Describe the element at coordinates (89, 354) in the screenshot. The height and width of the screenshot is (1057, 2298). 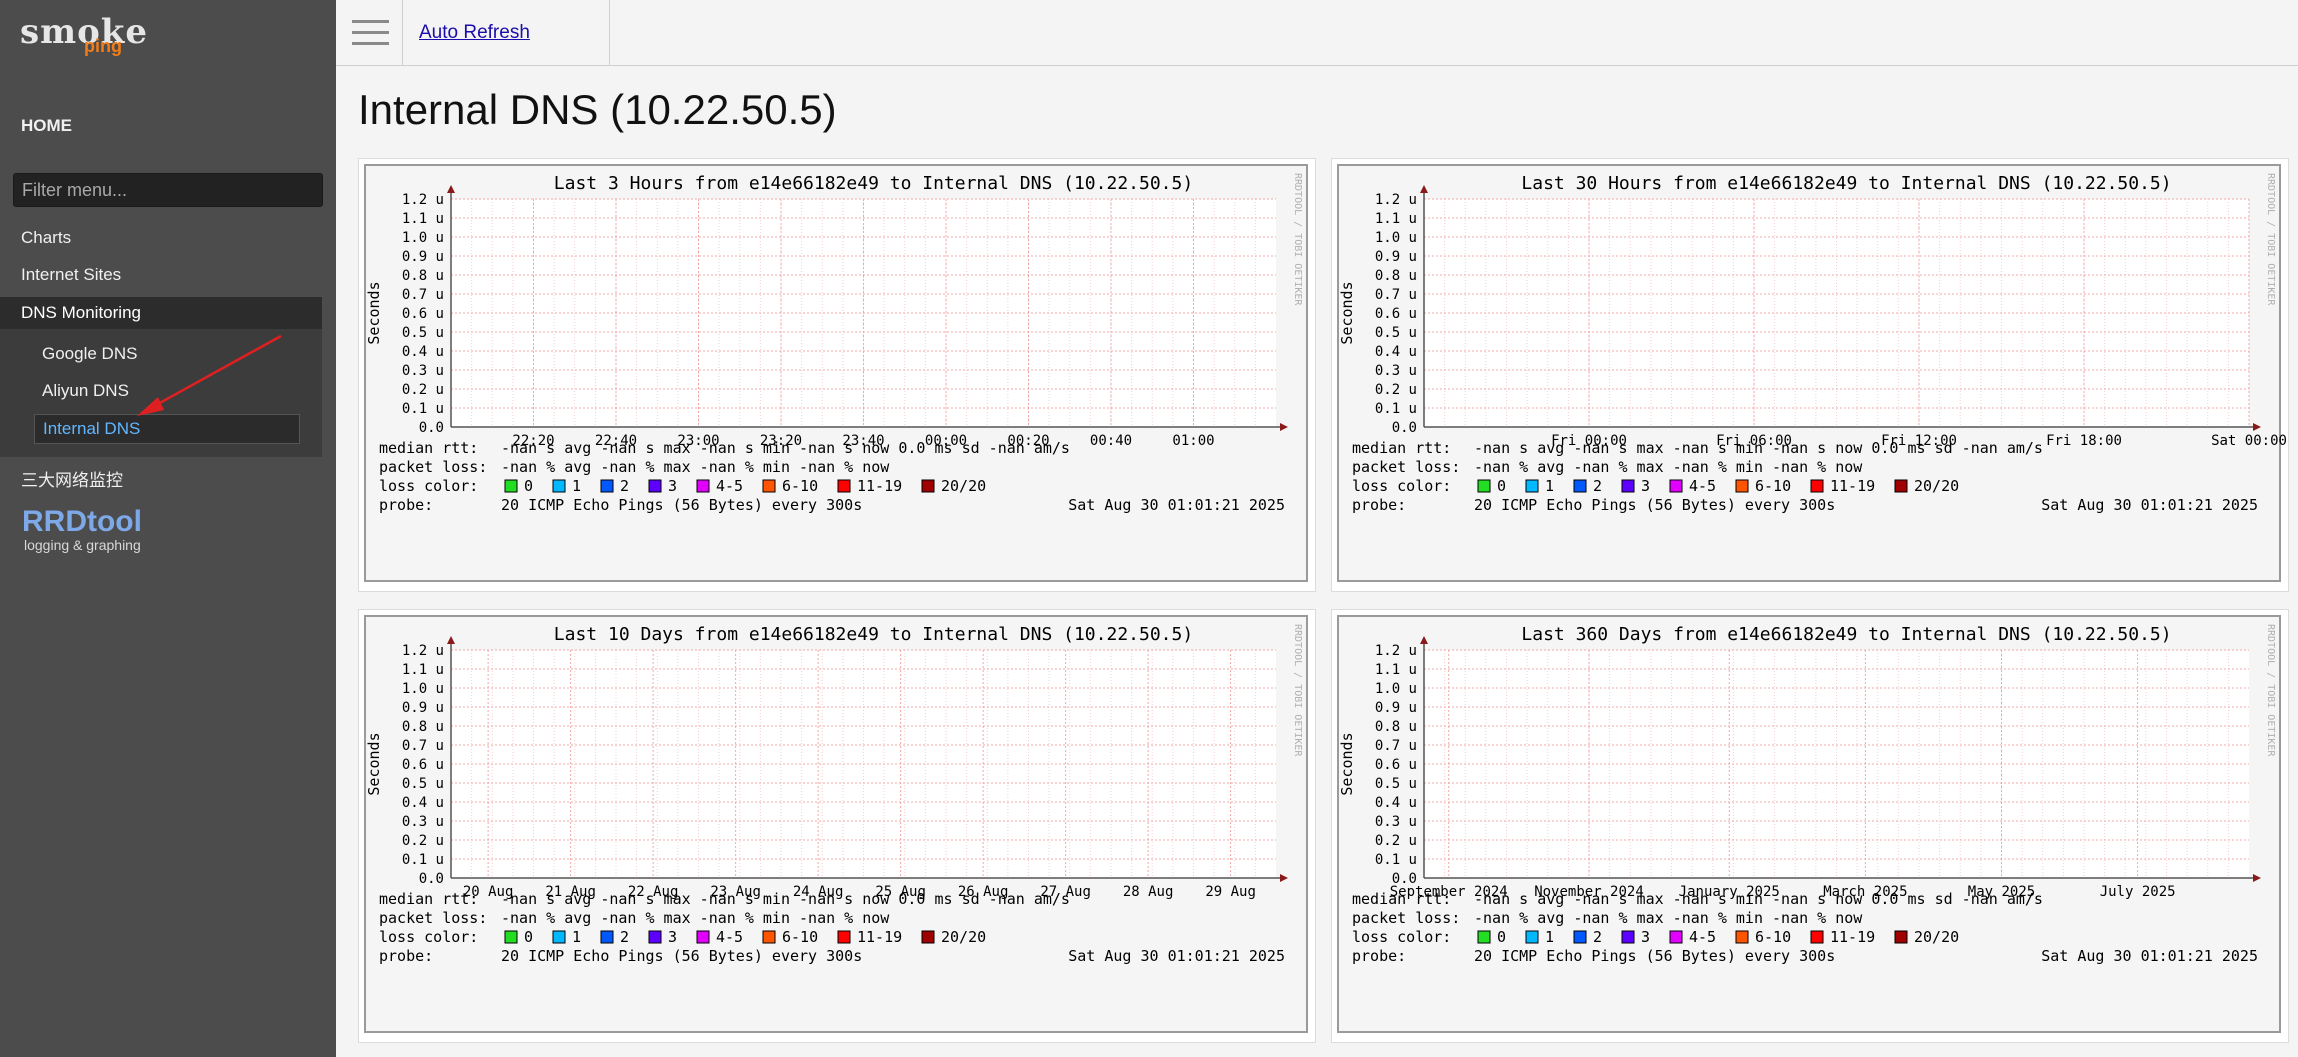
I see `sidebar-item-google-dns: Google DNS` at that location.